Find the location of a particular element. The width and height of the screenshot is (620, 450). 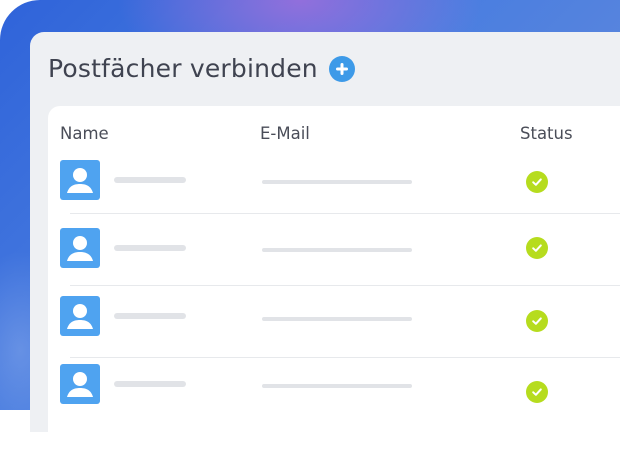

plus-icon is located at coordinates (341, 68).